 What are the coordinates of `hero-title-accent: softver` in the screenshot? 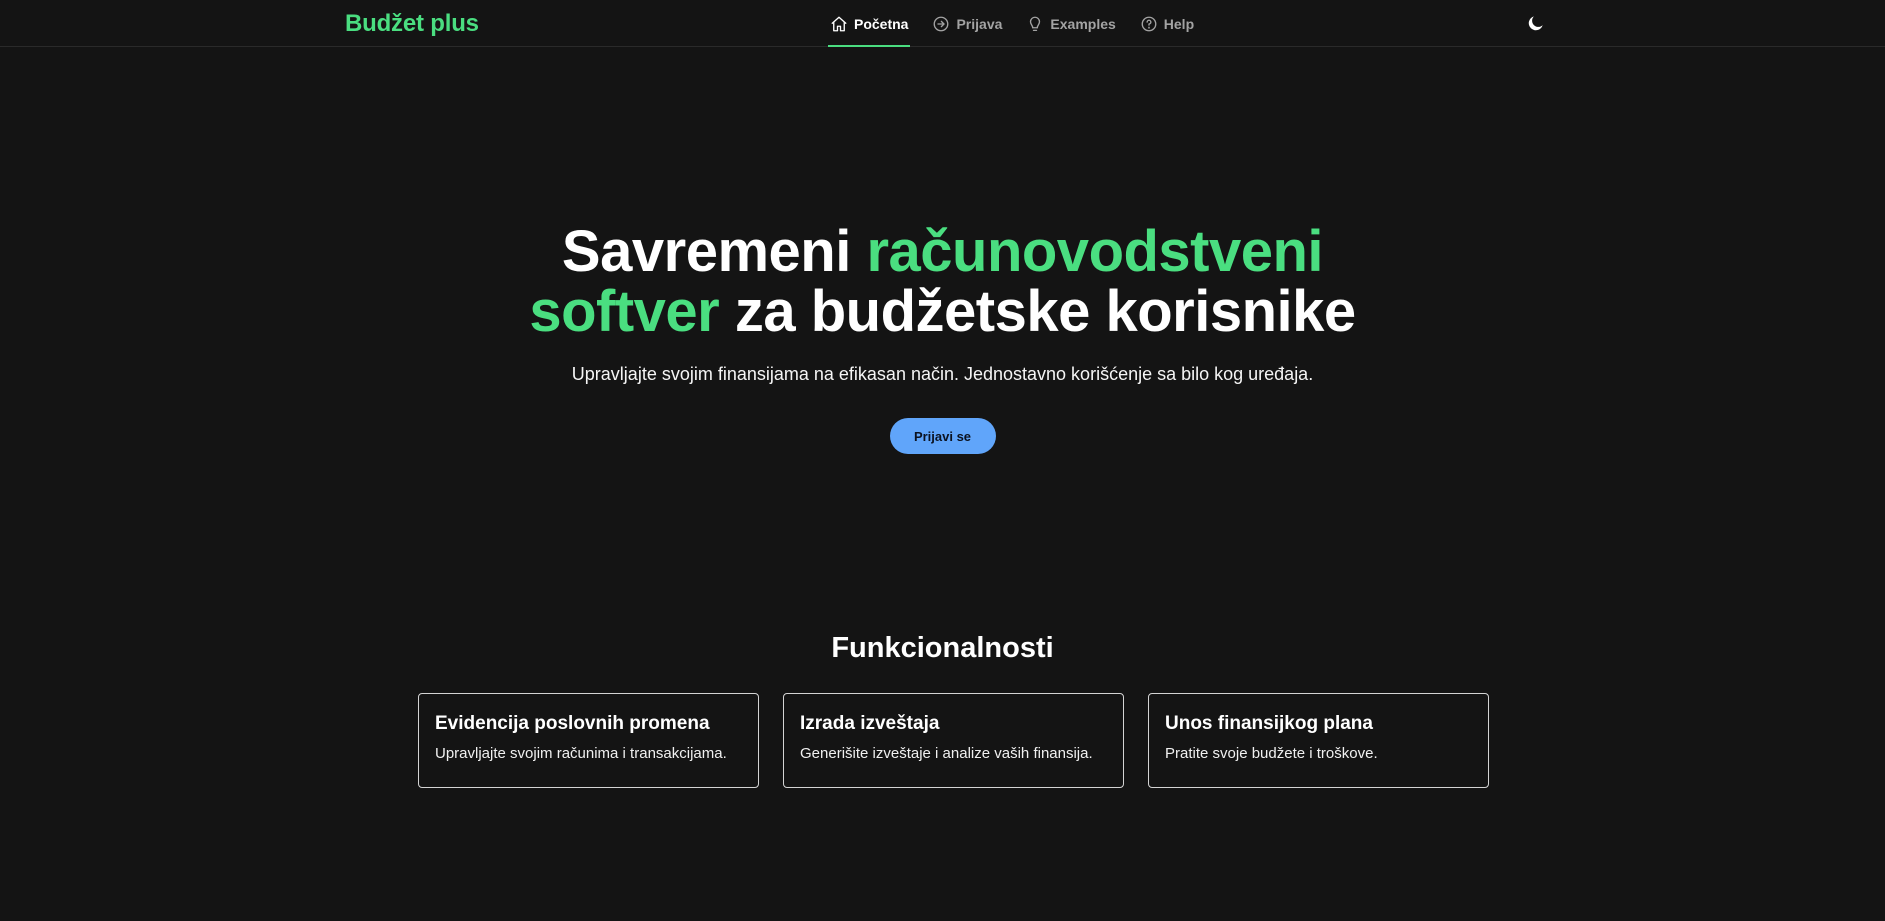 It's located at (624, 311).